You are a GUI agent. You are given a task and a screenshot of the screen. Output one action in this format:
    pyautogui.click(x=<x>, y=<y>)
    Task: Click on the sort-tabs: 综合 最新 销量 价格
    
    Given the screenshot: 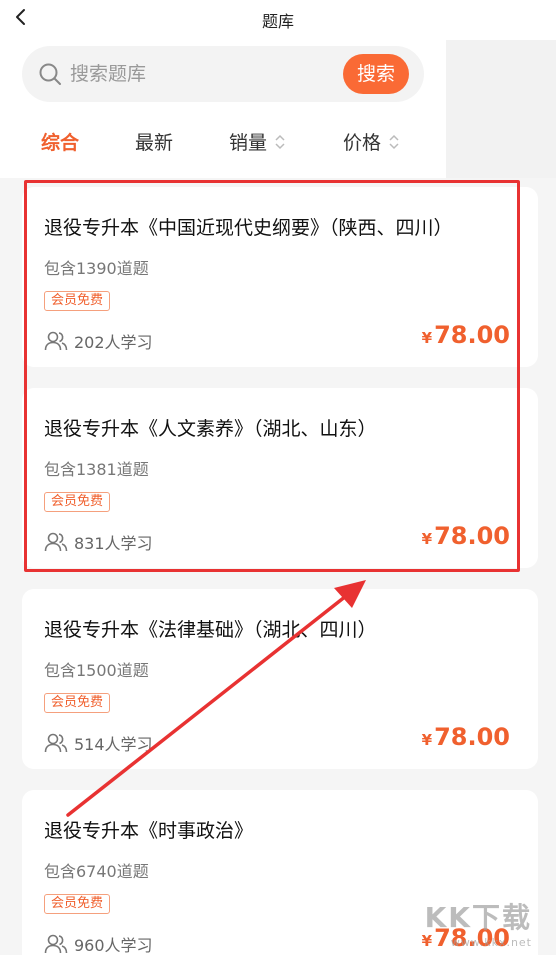 What is the action you would take?
    pyautogui.click(x=223, y=143)
    